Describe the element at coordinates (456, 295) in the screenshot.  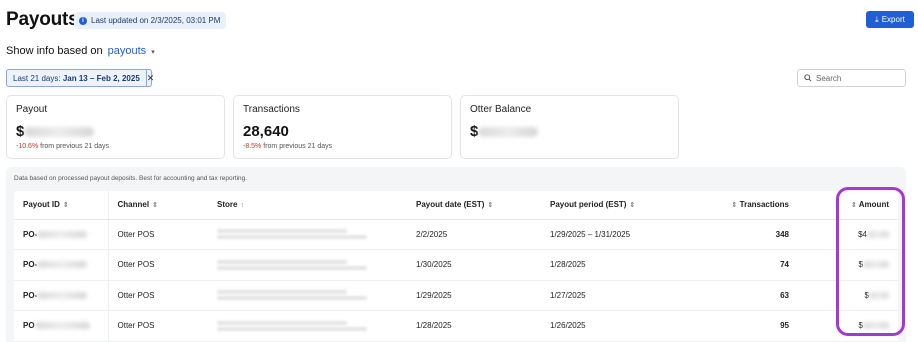
I see `table-row: PO- Otter POS 1/29/2025 1/27/2025 63 $` at that location.